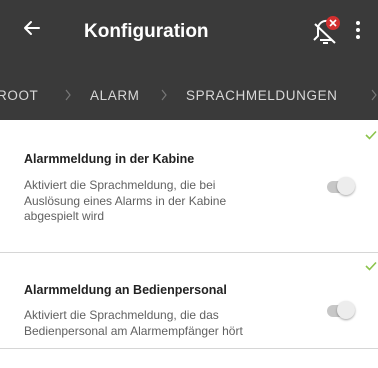 Image resolution: width=378 pixels, height=368 pixels. I want to click on divider, so click(189, 348).